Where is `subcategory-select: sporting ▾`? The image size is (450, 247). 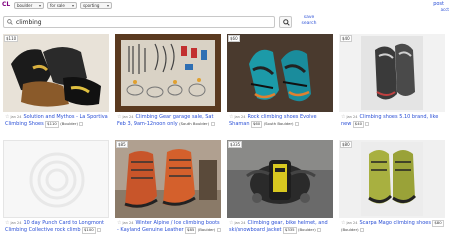
subcategory-select: sporting ▾ is located at coordinates (96, 5).